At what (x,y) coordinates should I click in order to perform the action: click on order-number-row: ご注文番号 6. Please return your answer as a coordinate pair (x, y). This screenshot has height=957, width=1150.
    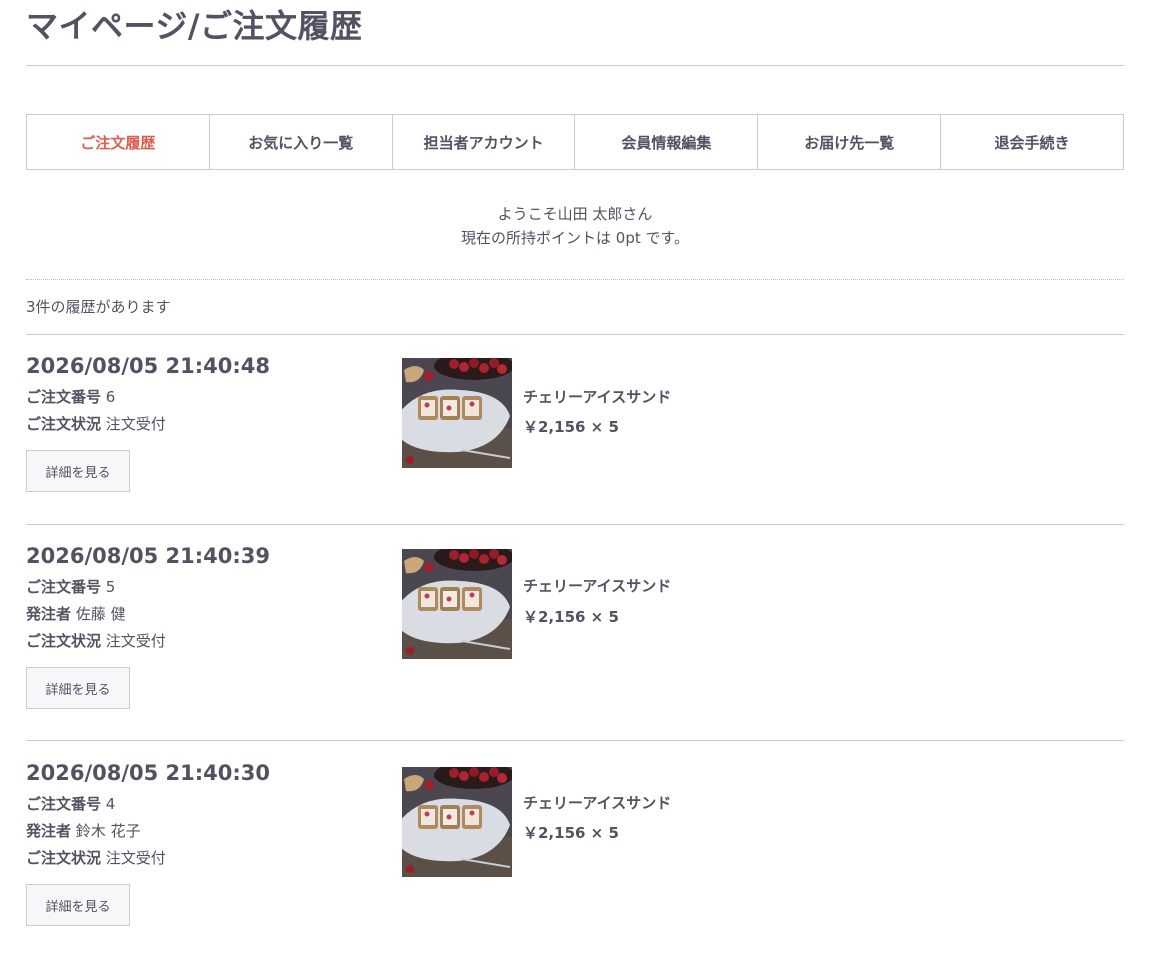
    Looking at the image, I should click on (96, 397).